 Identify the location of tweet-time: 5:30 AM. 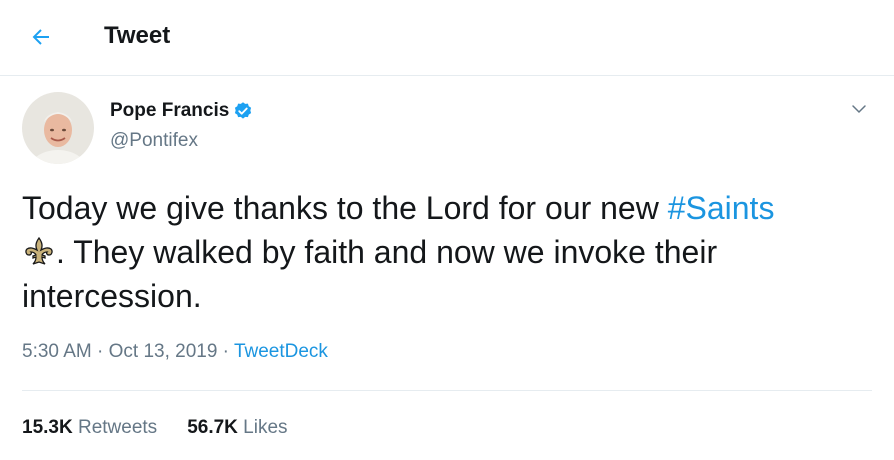
(57, 351).